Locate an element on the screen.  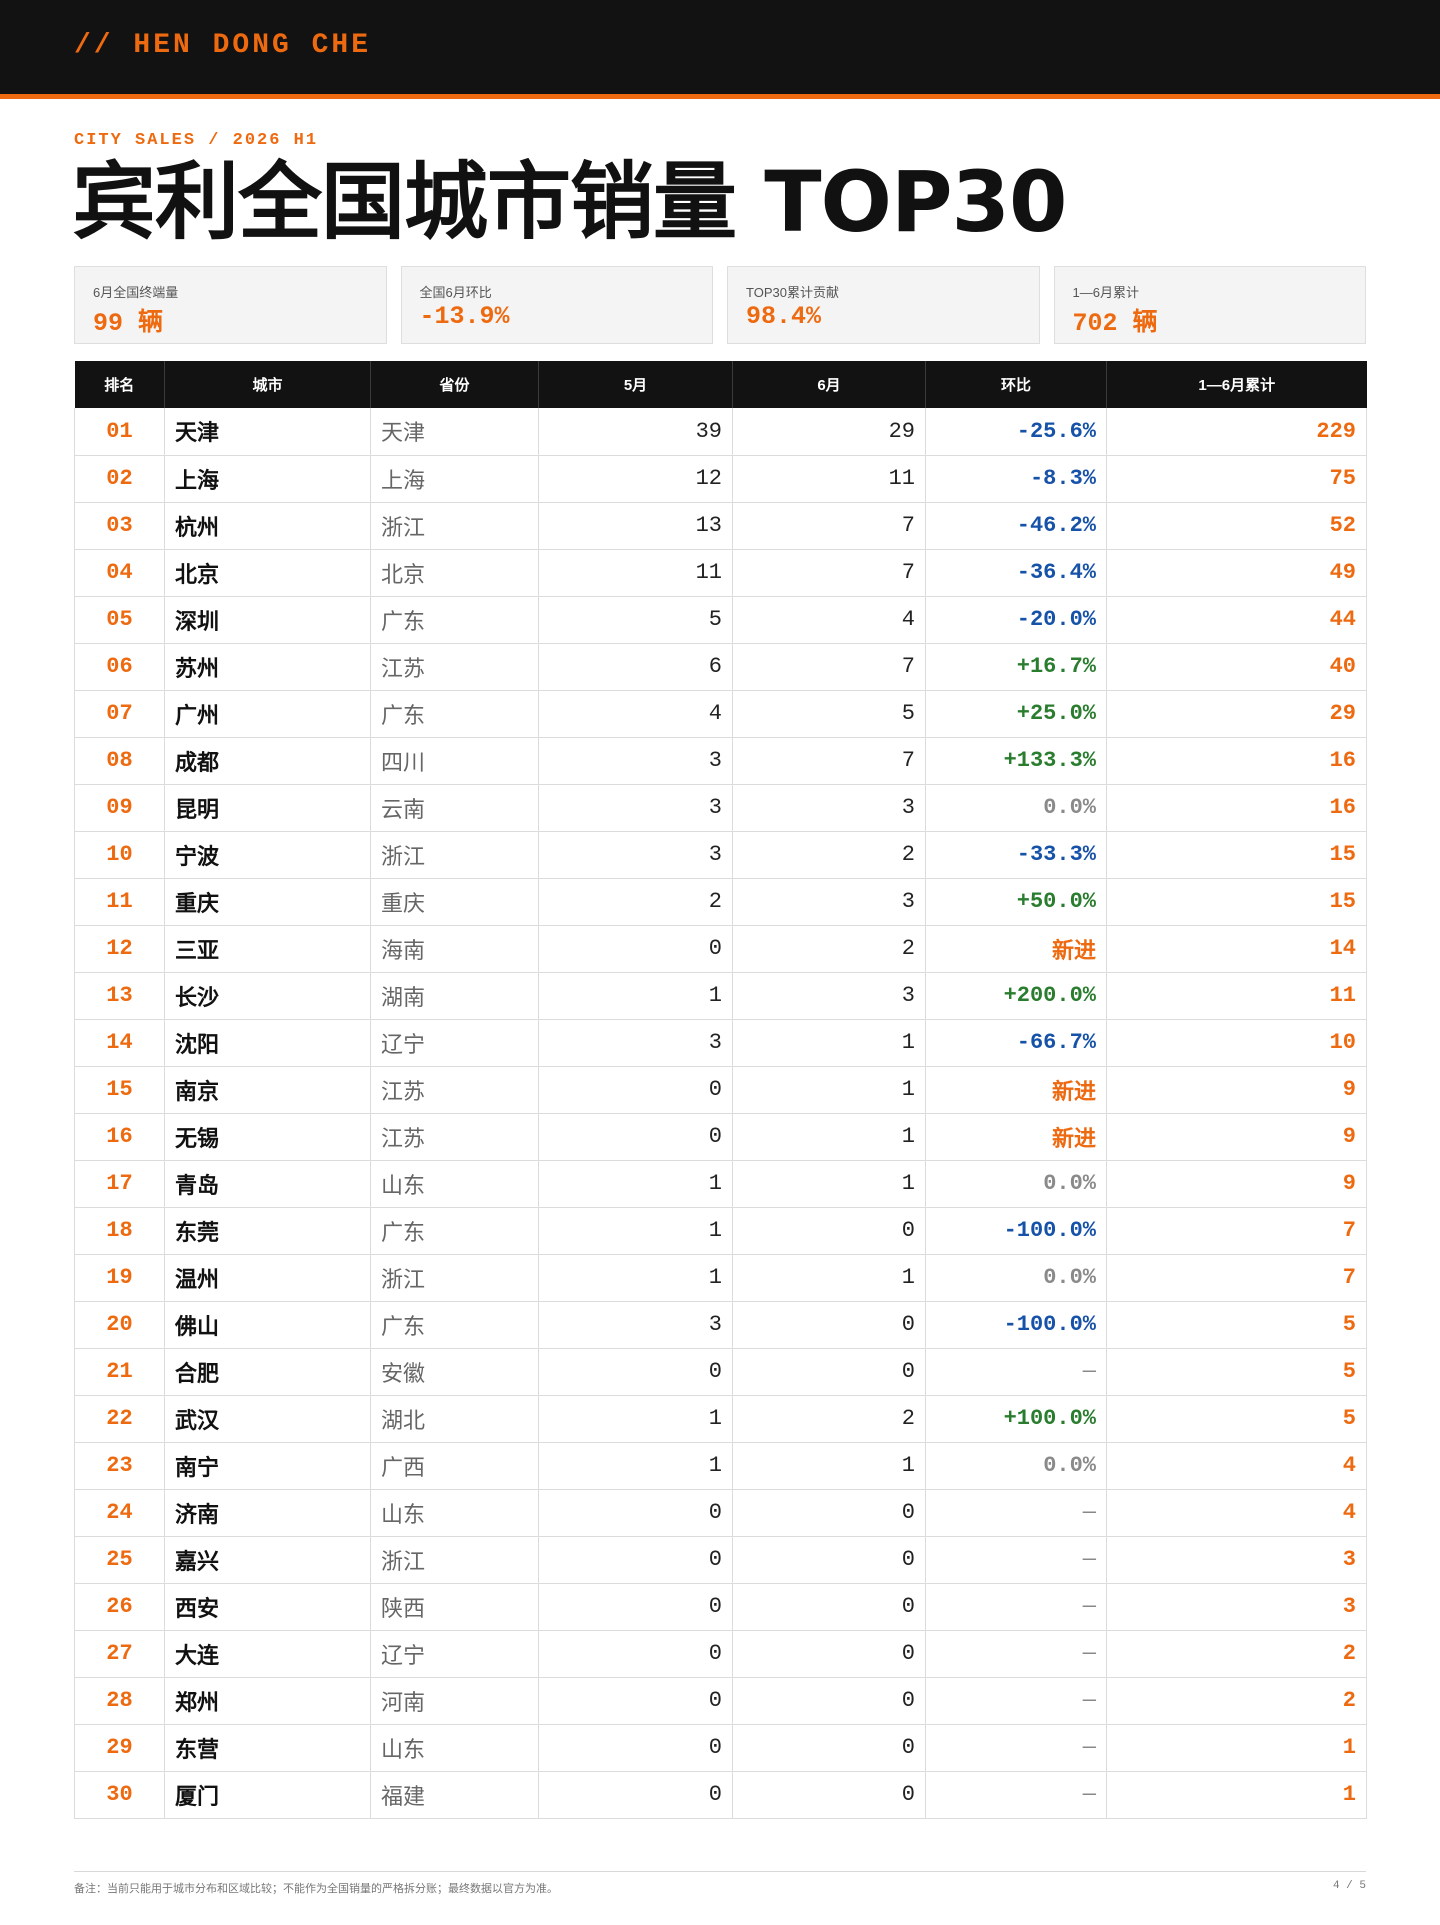
table-row: 16 无锡 江苏 0 1 新进 9 is located at coordinates (720, 1137).